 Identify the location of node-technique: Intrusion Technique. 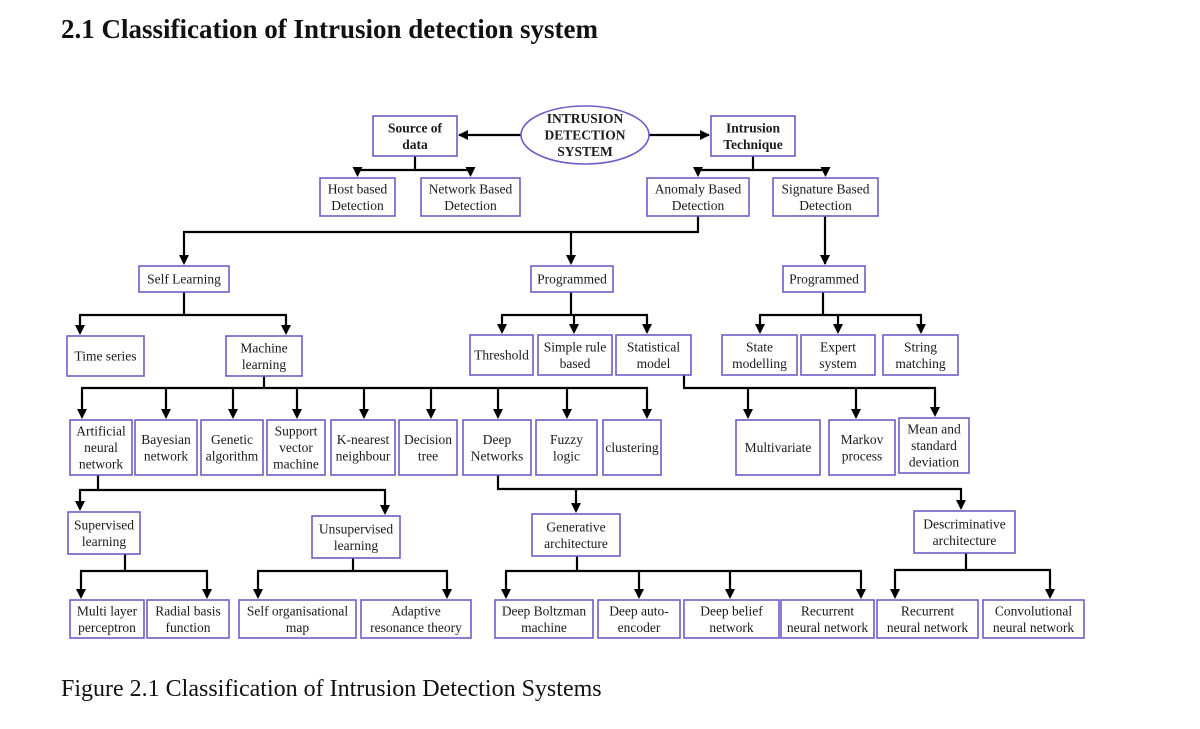
(753, 136).